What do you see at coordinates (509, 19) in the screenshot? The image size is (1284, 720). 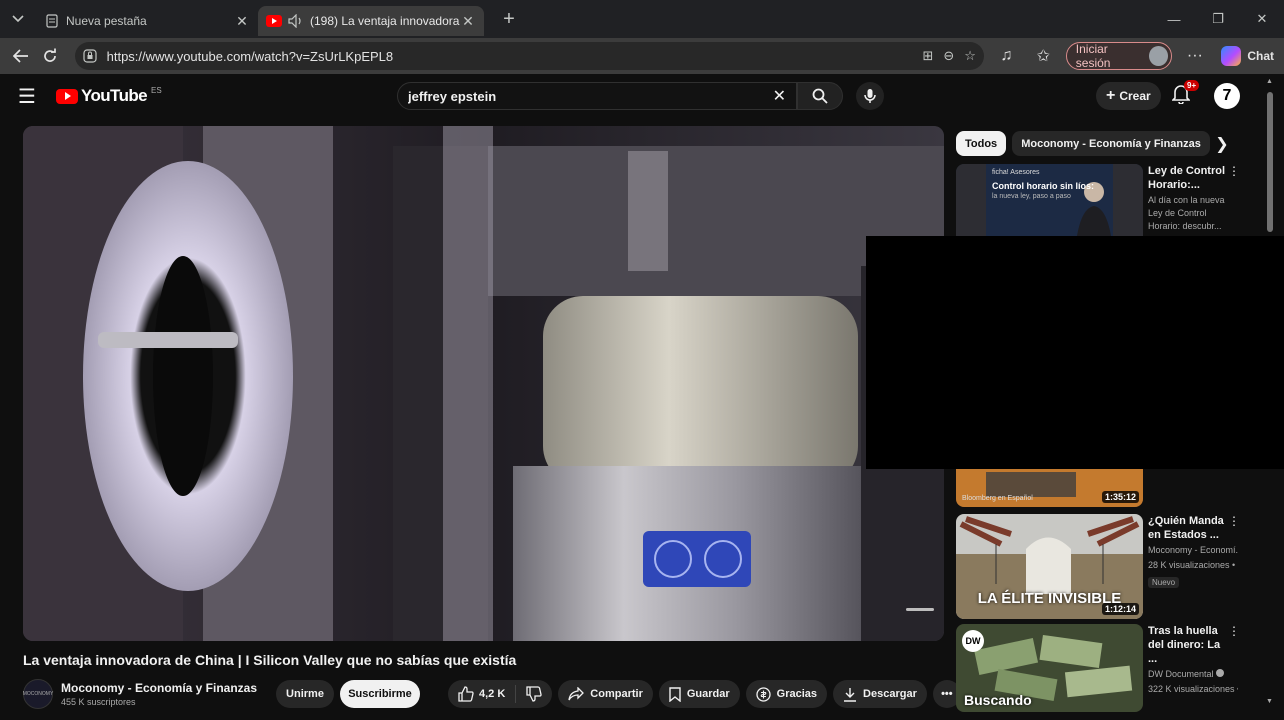 I see `new-tab-plus-icon: +` at bounding box center [509, 19].